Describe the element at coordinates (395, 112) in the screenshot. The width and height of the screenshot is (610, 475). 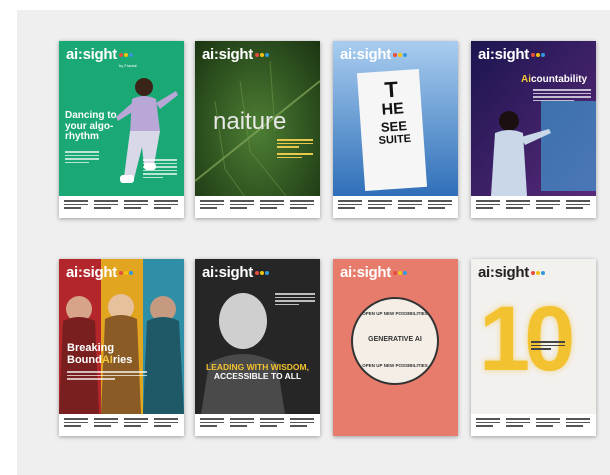
I see `eye-chart-text: T HE SEE SUITE` at that location.